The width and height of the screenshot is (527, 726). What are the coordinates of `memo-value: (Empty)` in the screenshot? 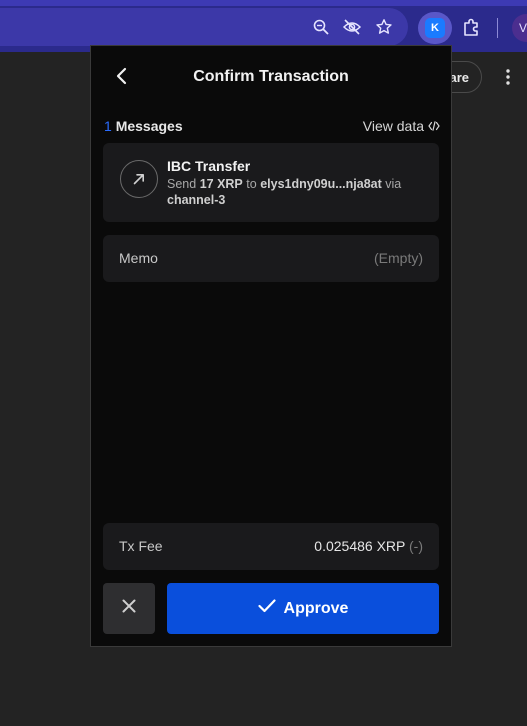 It's located at (398, 258).